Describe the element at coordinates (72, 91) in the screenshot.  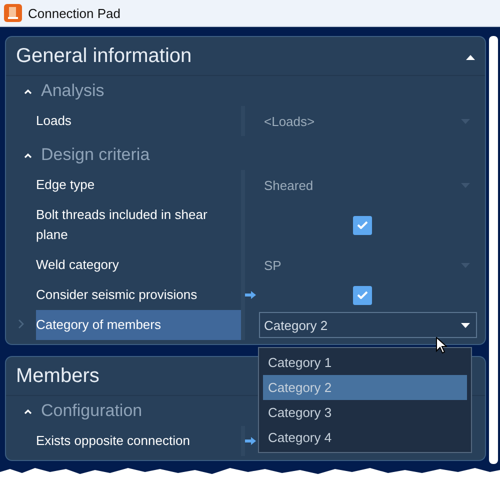
I see `section-title: Analysis` at that location.